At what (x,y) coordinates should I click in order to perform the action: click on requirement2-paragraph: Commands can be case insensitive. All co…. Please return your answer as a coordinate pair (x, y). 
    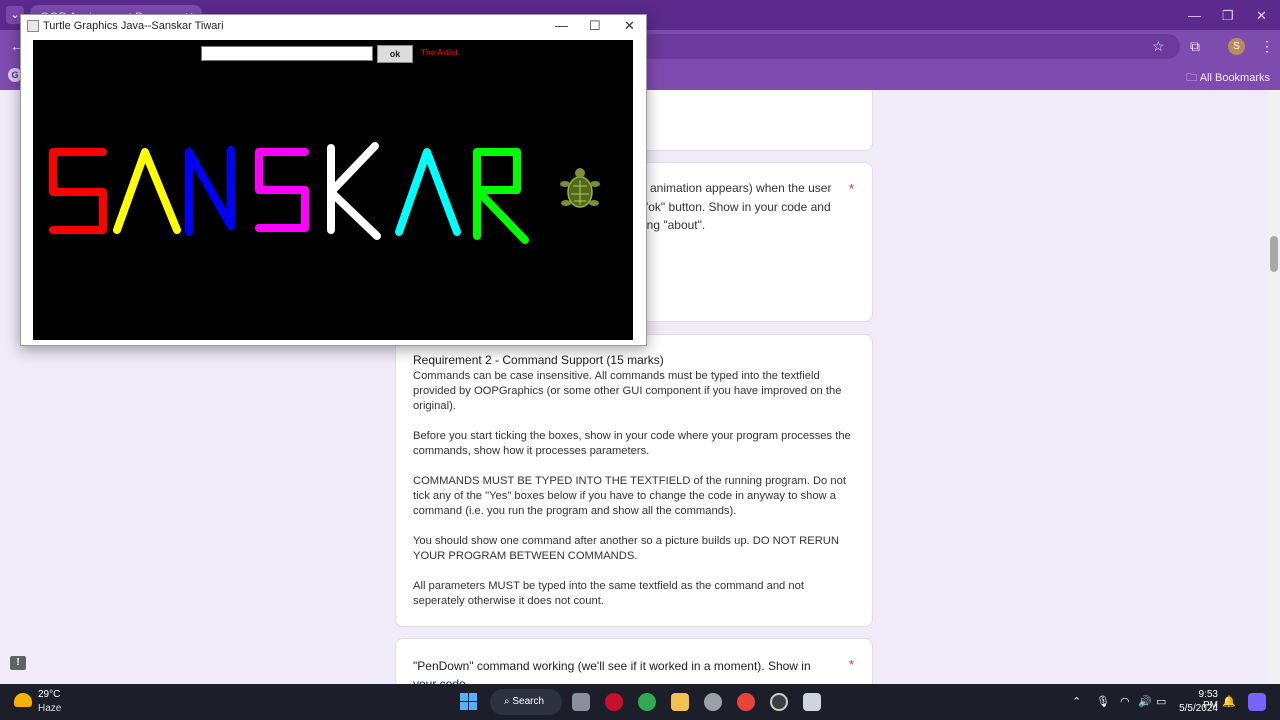
    Looking at the image, I should click on (627, 391).